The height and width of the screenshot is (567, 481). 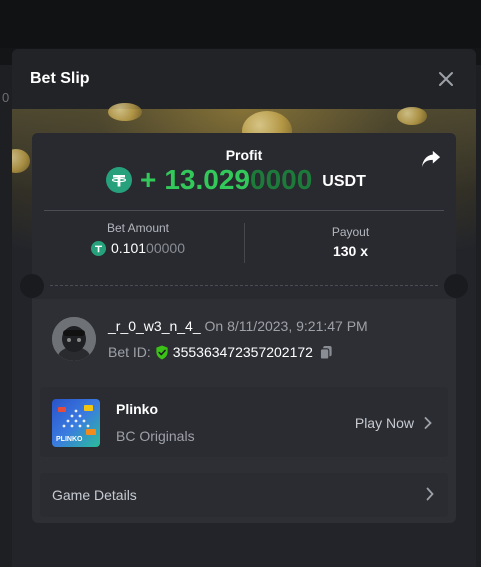 I want to click on divider, so click(x=244, y=210).